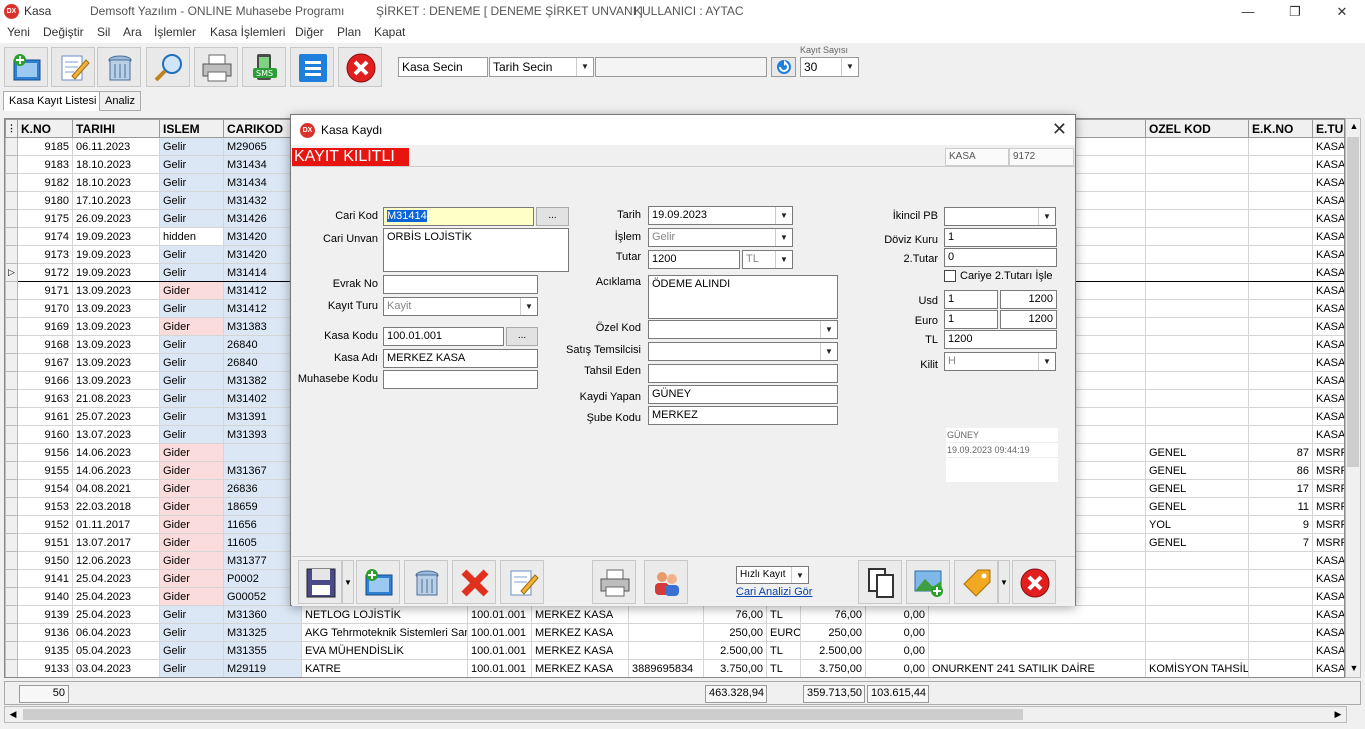 This screenshot has height=729, width=1365. What do you see at coordinates (116, 128) in the screenshot?
I see `col-header-tarihi: TARIHI` at bounding box center [116, 128].